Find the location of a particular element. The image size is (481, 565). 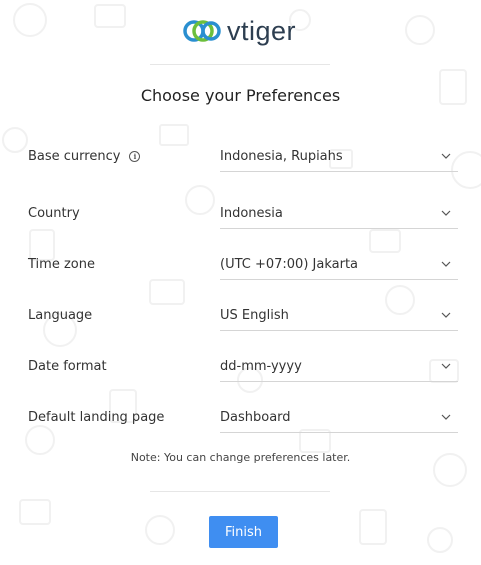

info-icon: i is located at coordinates (135, 156).